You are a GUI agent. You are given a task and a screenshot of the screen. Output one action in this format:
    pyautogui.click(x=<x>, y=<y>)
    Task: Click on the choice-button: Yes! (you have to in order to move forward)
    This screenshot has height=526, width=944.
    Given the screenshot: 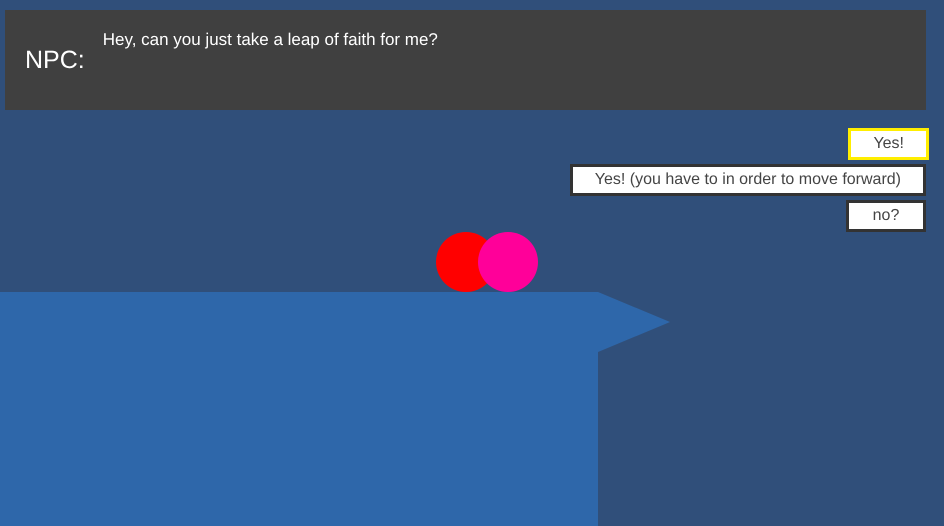 What is the action you would take?
    pyautogui.click(x=748, y=180)
    